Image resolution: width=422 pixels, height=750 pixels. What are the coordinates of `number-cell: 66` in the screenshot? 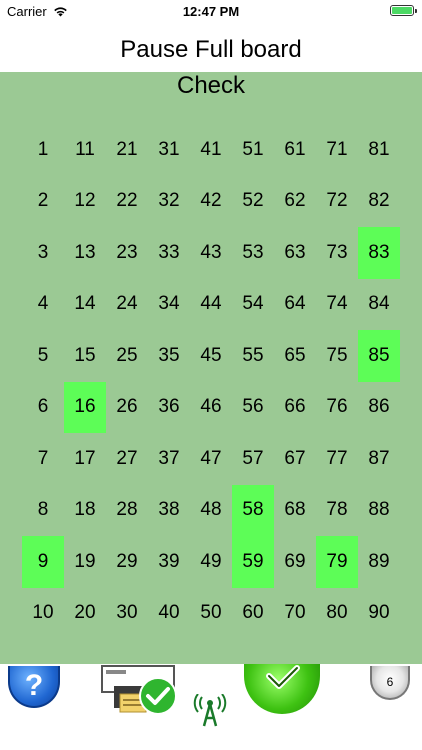 It's located at (295, 408).